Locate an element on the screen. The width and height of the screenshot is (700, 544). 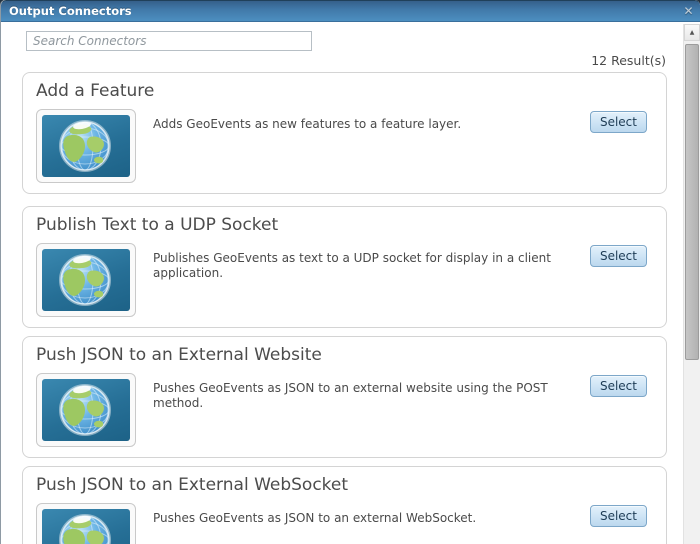
scrollbar: ▲ is located at coordinates (691, 284).